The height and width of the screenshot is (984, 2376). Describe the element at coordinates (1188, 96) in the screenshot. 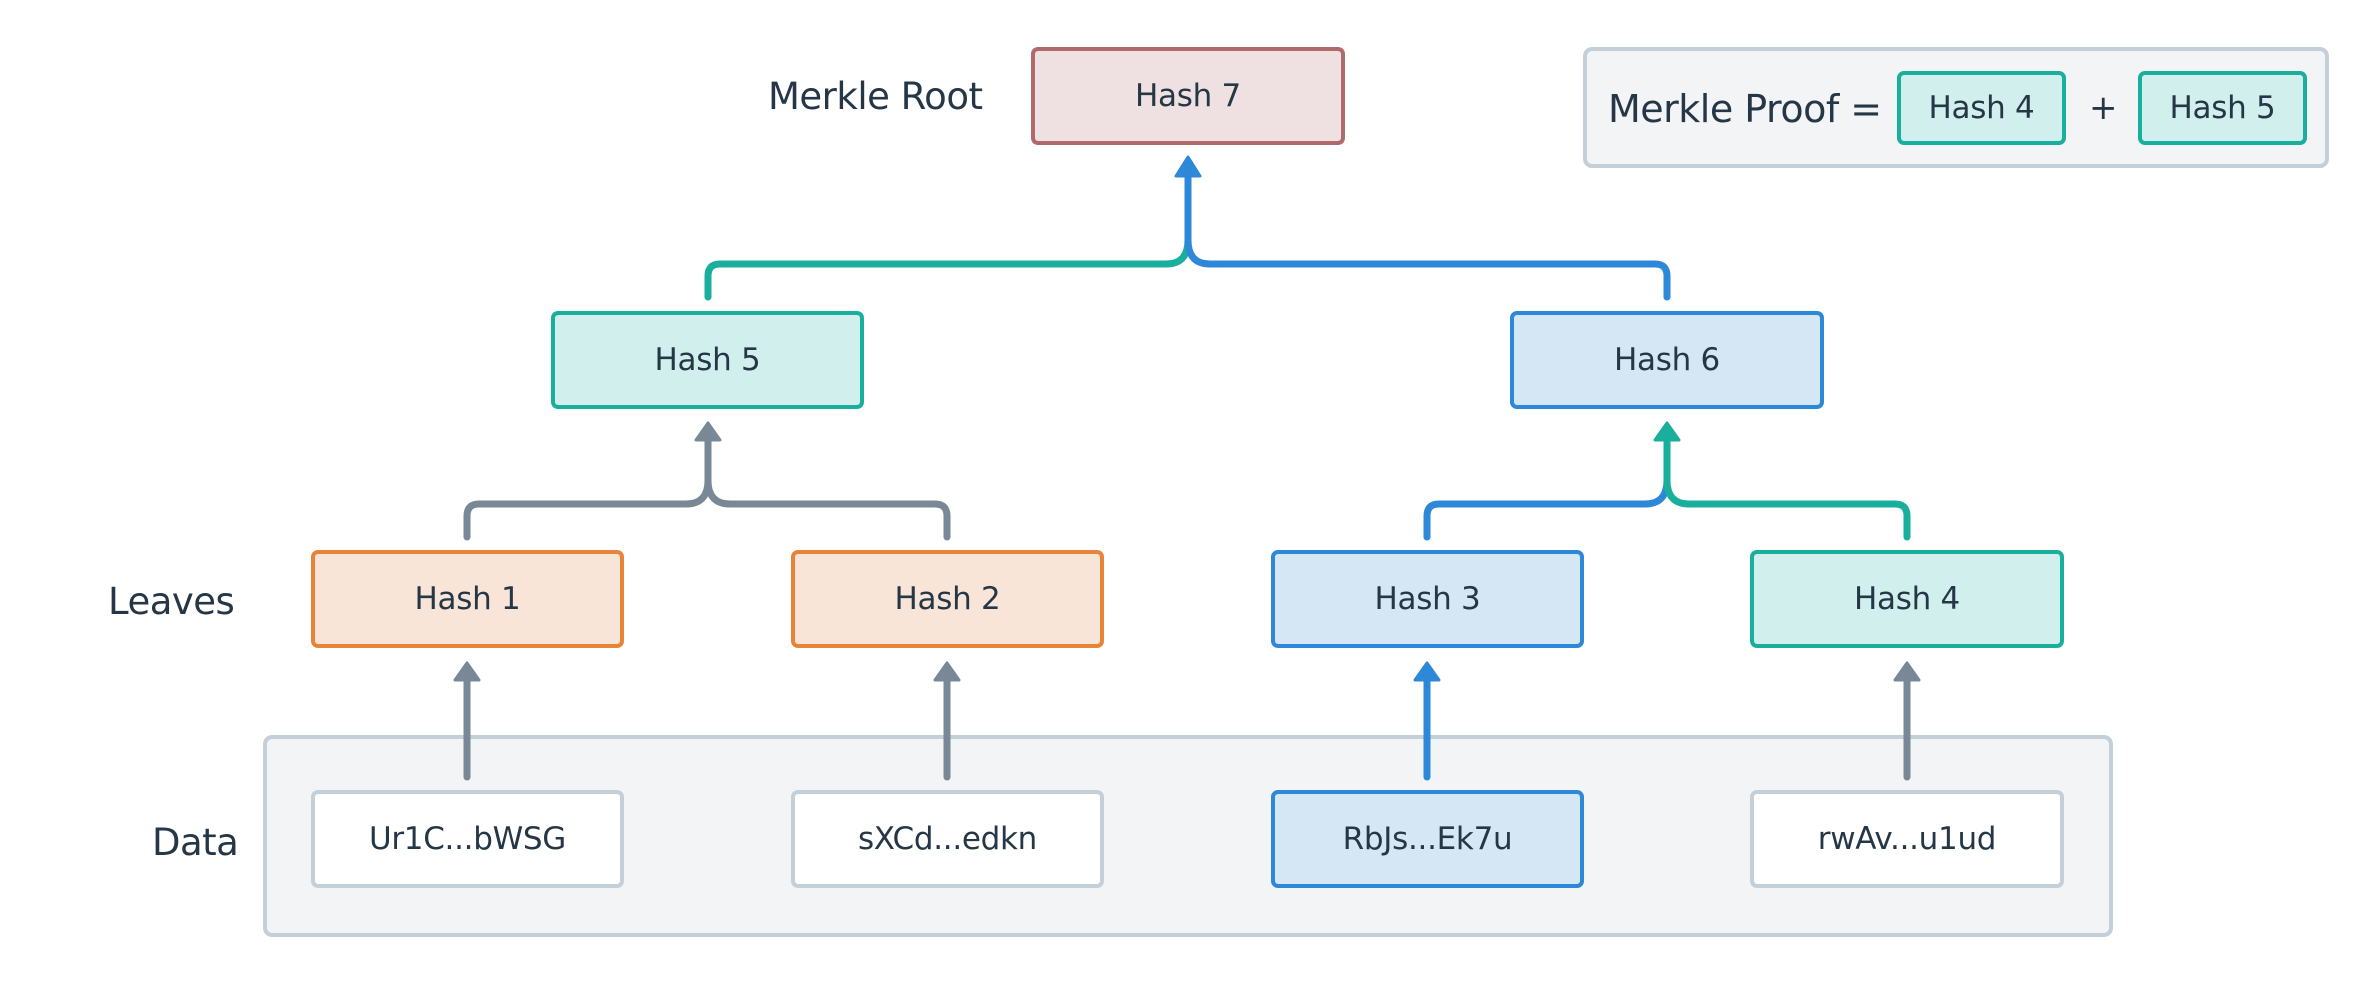

I see `node-hash7-root: Hash 7` at that location.